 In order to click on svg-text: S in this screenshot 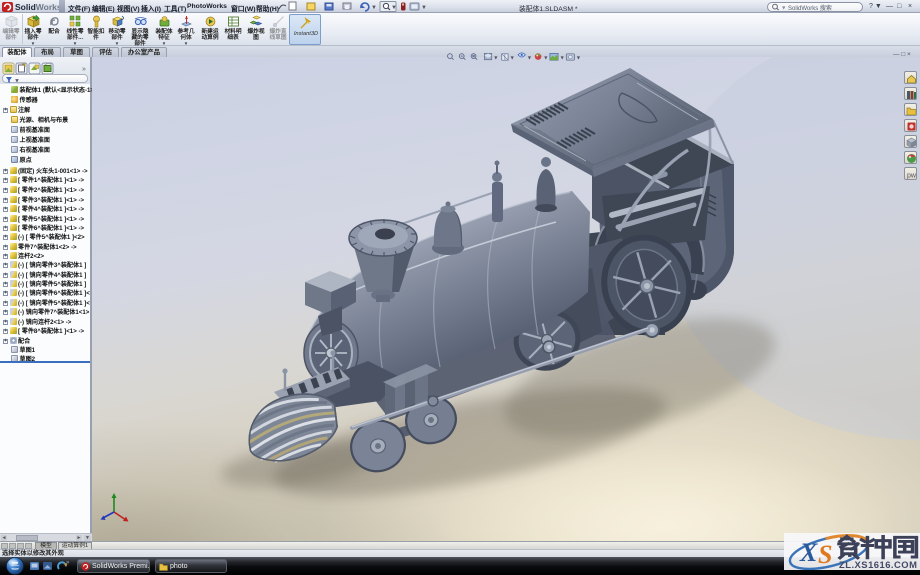, I will do `click(825, 554)`.